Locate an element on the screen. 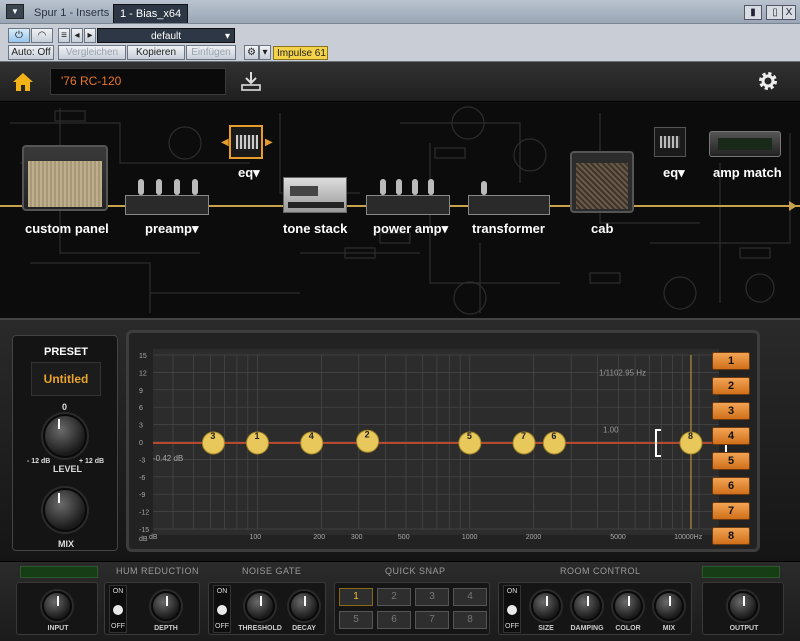 The height and width of the screenshot is (641, 800). power-icon: ⏻ is located at coordinates (19, 35).